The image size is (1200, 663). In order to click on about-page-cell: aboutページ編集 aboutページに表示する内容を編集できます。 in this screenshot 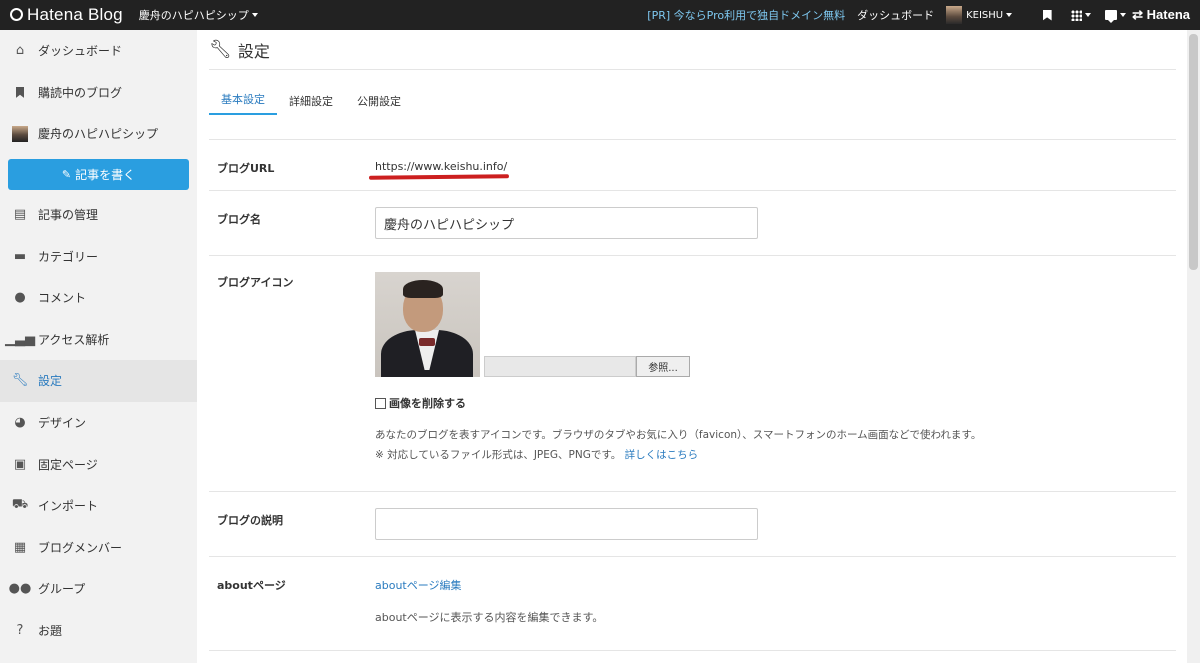, I will do `click(775, 603)`.